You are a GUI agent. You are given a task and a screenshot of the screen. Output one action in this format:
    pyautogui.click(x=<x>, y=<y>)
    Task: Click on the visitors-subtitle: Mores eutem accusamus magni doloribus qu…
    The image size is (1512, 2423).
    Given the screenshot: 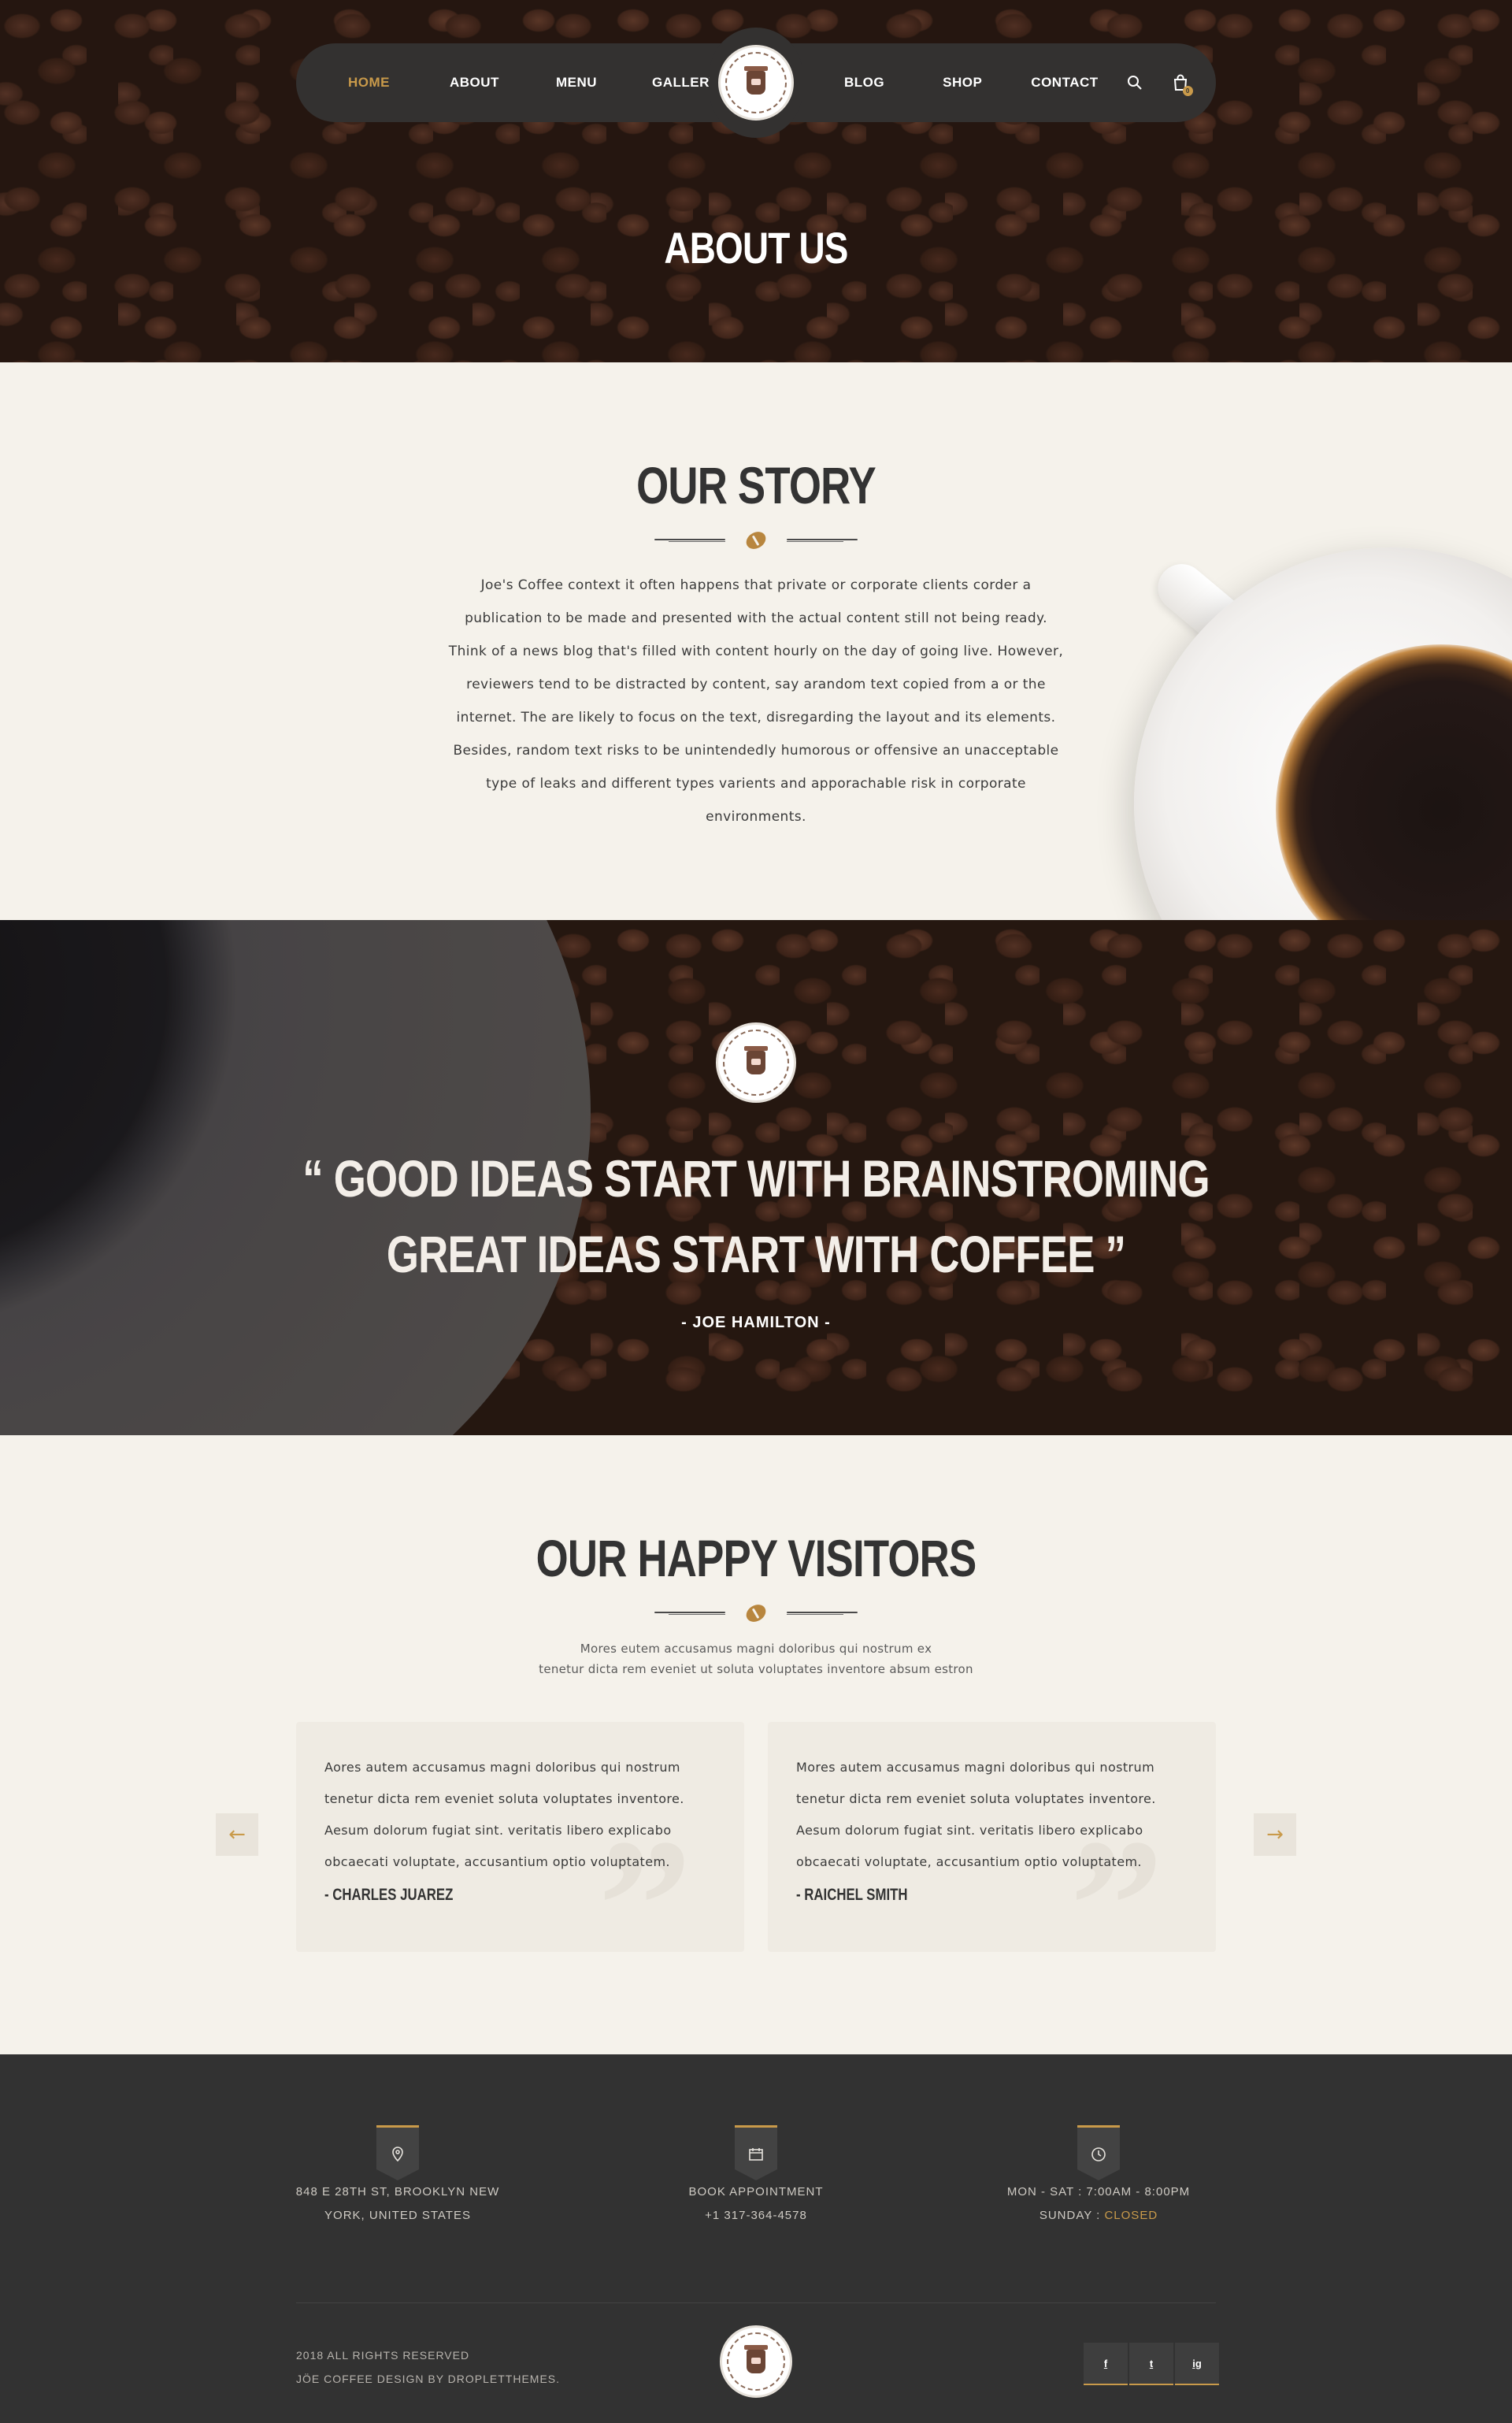 What is the action you would take?
    pyautogui.click(x=756, y=1658)
    